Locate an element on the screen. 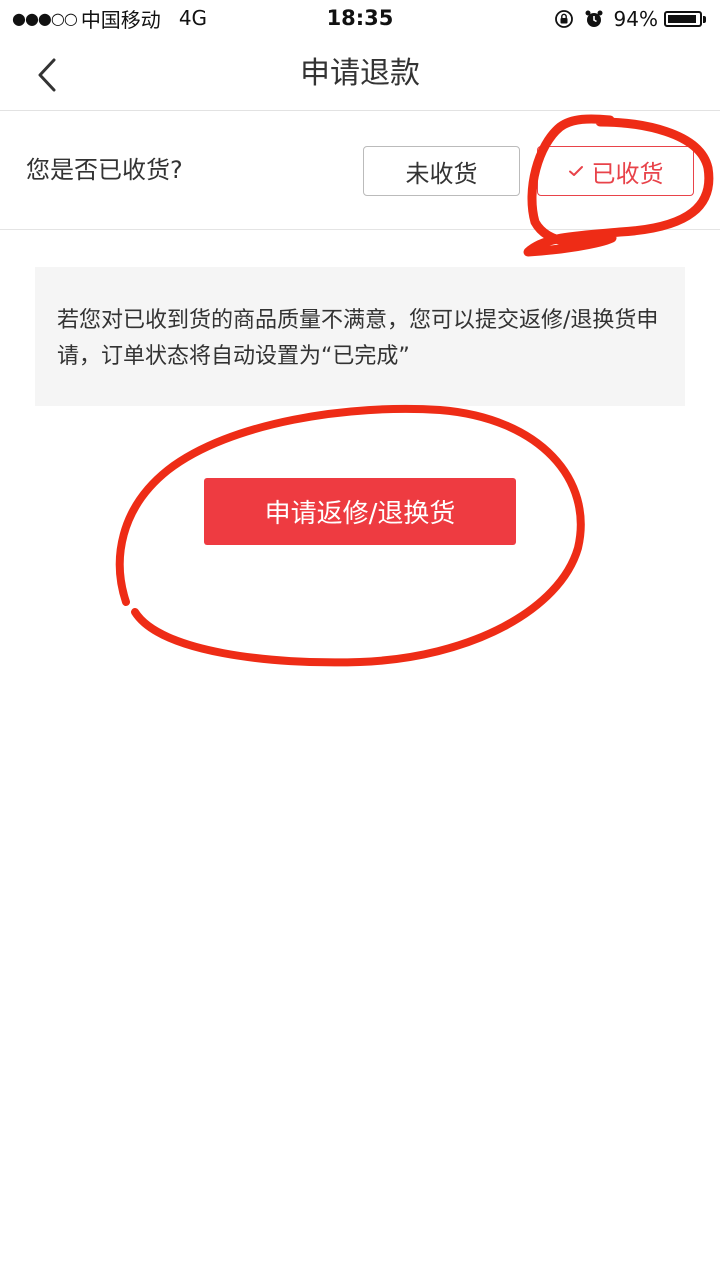 This screenshot has width=720, height=1281. status-bar: ●●●○○ 中国移动 4G 18:35 94% is located at coordinates (360, 19).